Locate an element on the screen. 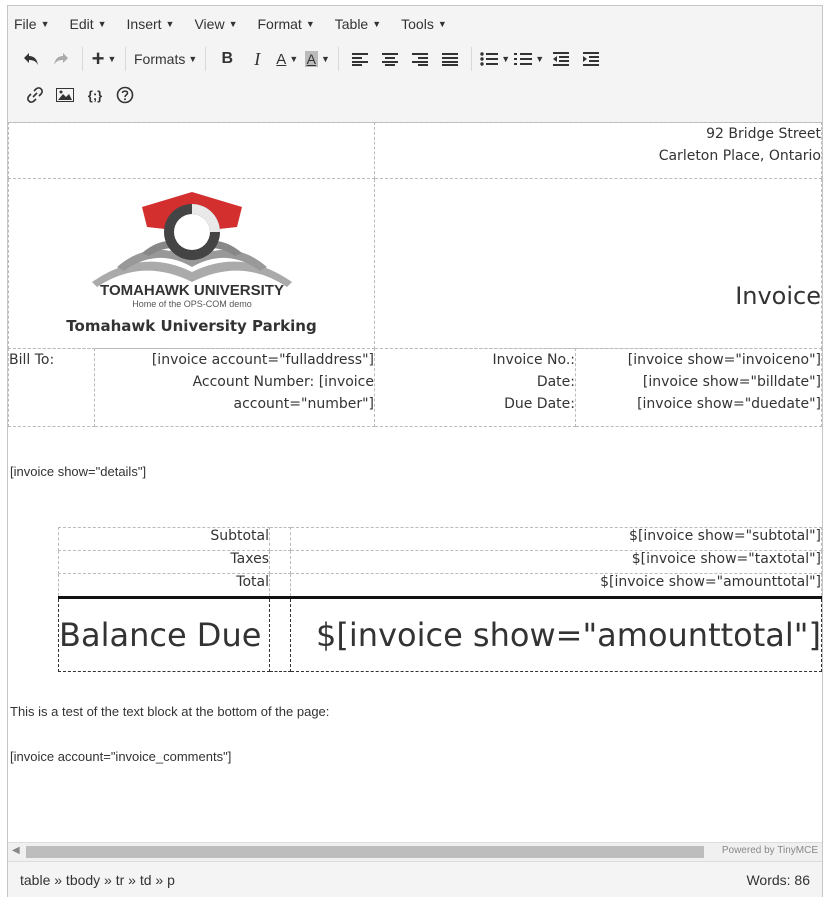  menu-format: Format ▼ is located at coordinates (285, 24).